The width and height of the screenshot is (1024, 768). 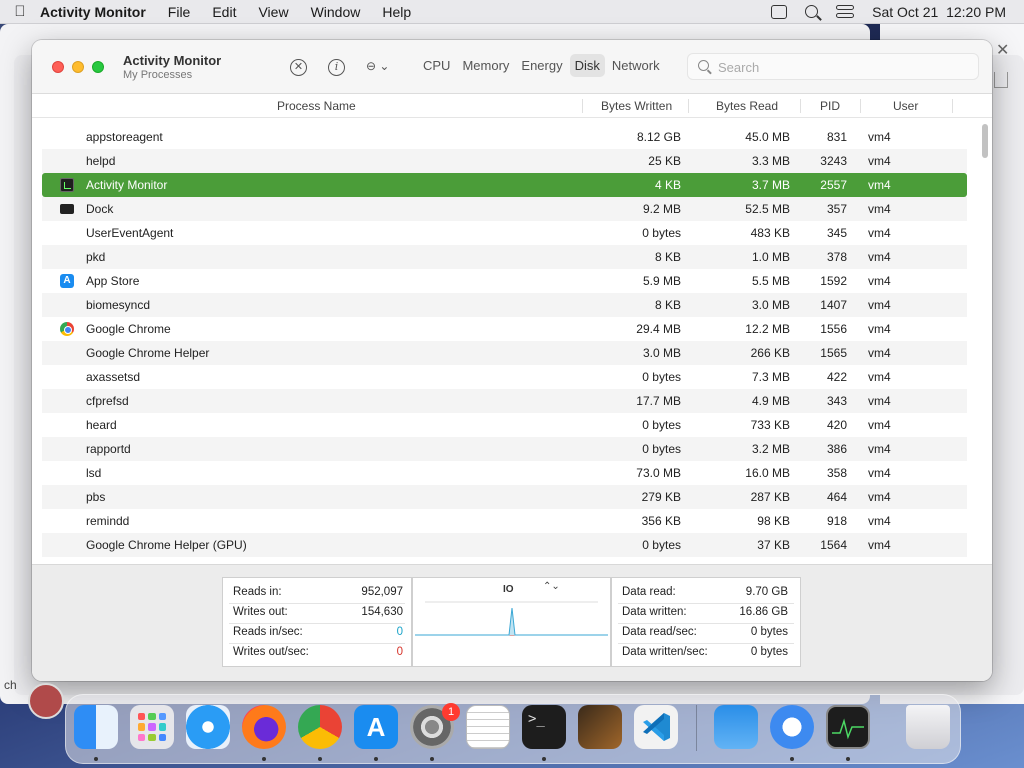 I want to click on process-name-cell: cfprefsd, so click(x=107, y=401).